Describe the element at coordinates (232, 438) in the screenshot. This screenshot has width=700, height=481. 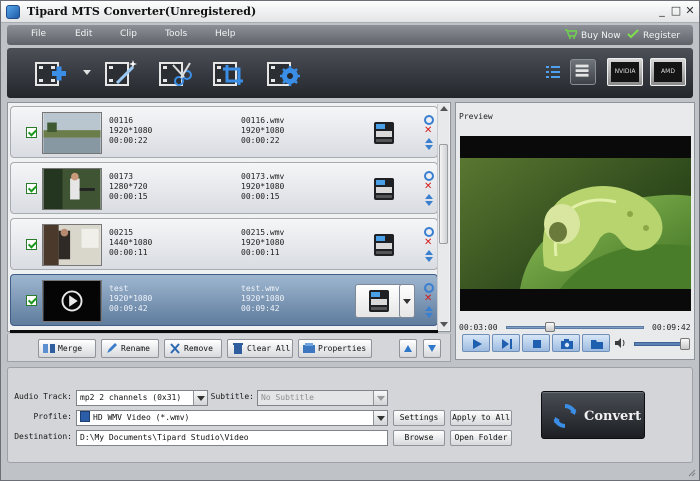
I see `destination-input: D:\My Documents\Tipard Studio\Video` at that location.